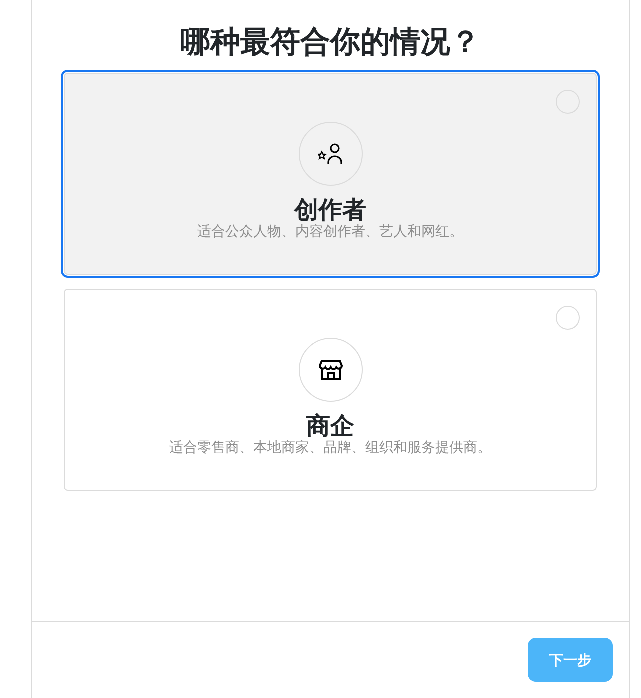 The image size is (641, 698). What do you see at coordinates (331, 154) in the screenshot?
I see `person-star-icon` at bounding box center [331, 154].